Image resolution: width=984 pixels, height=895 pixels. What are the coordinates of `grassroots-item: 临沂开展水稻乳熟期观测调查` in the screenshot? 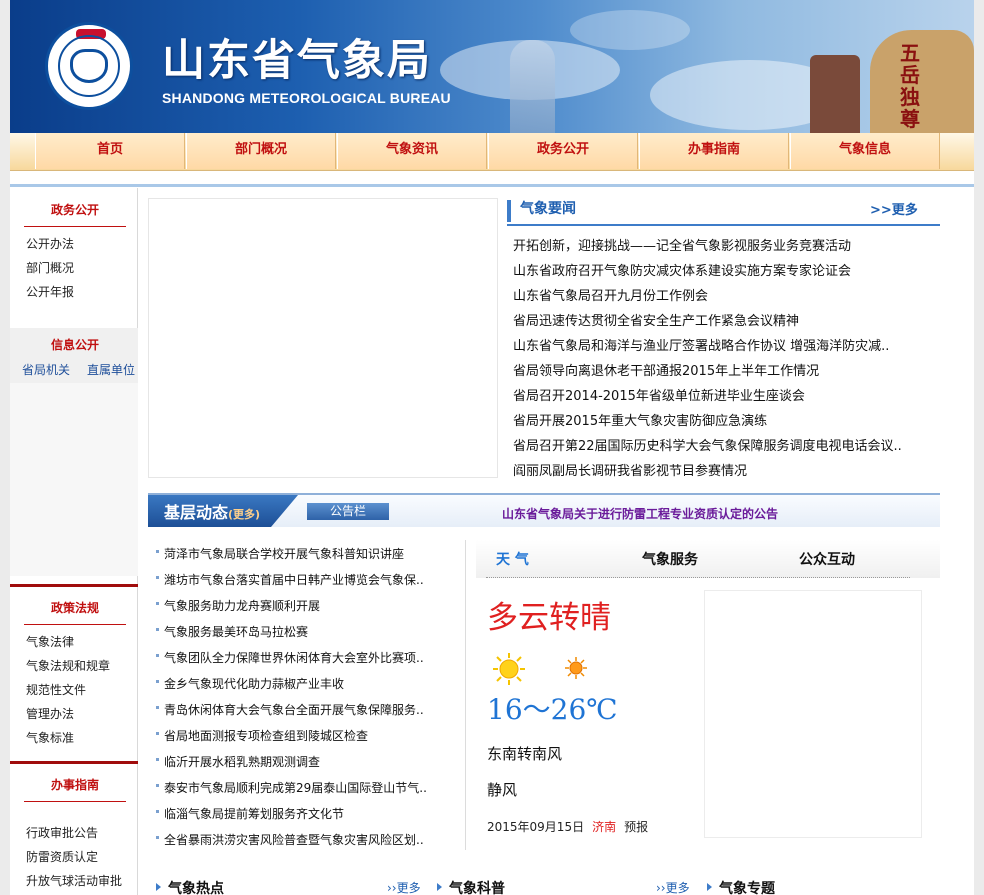 It's located at (237, 761).